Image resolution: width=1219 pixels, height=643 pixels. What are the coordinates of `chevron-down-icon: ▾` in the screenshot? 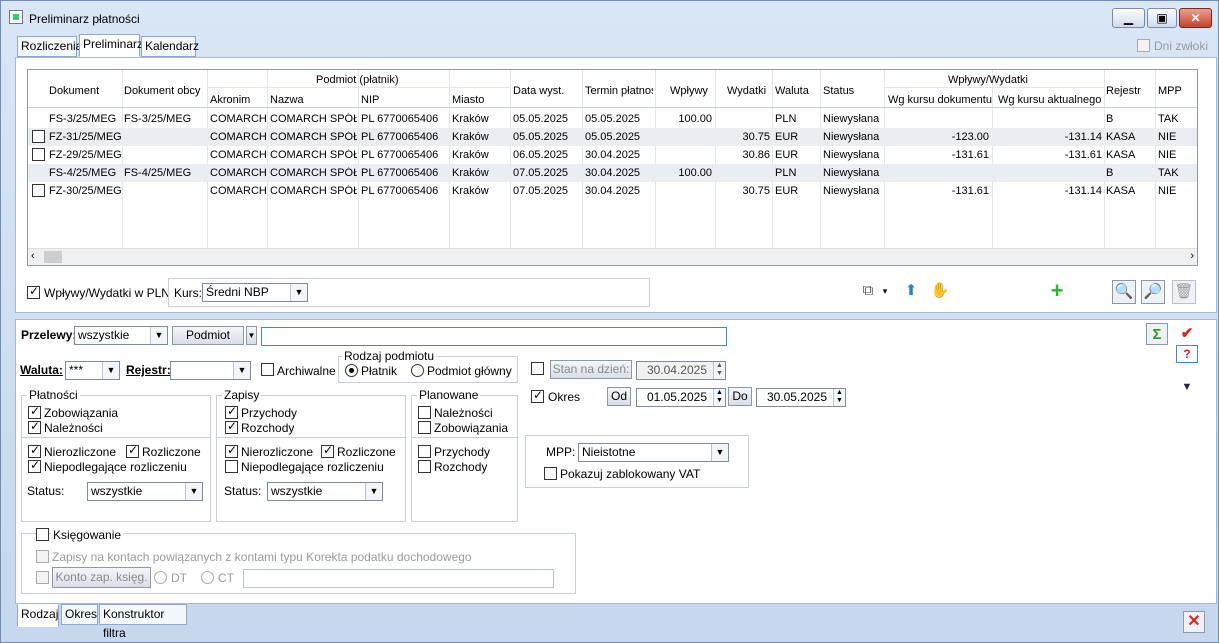 It's located at (885, 292).